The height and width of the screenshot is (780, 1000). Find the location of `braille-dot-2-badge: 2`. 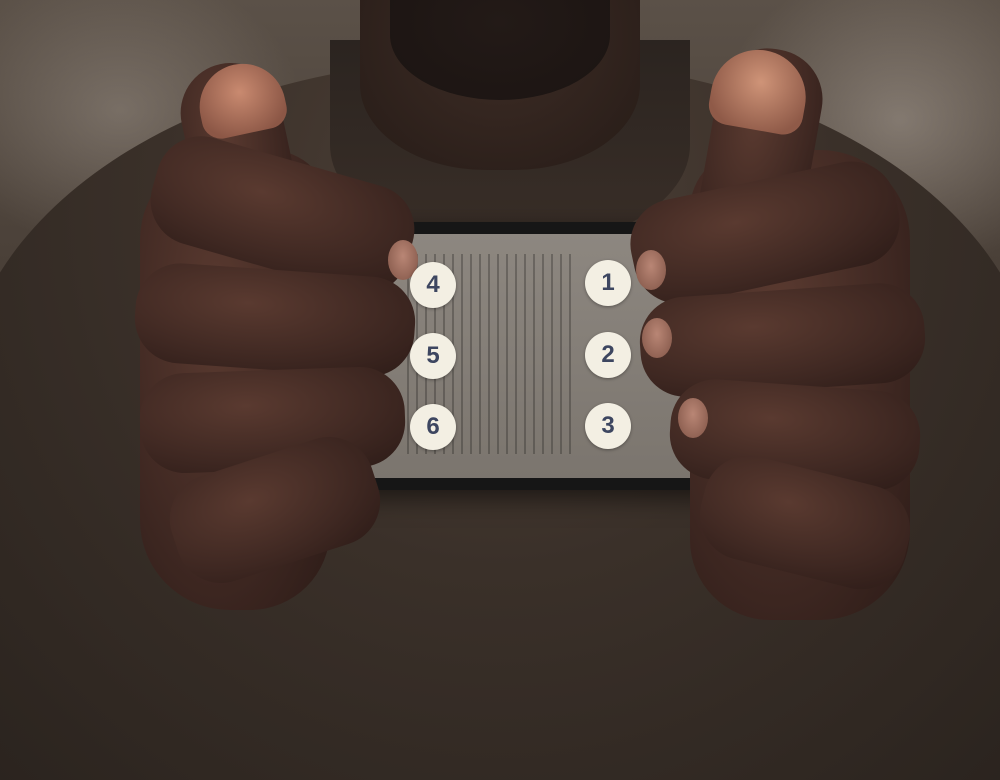

braille-dot-2-badge: 2 is located at coordinates (608, 355).